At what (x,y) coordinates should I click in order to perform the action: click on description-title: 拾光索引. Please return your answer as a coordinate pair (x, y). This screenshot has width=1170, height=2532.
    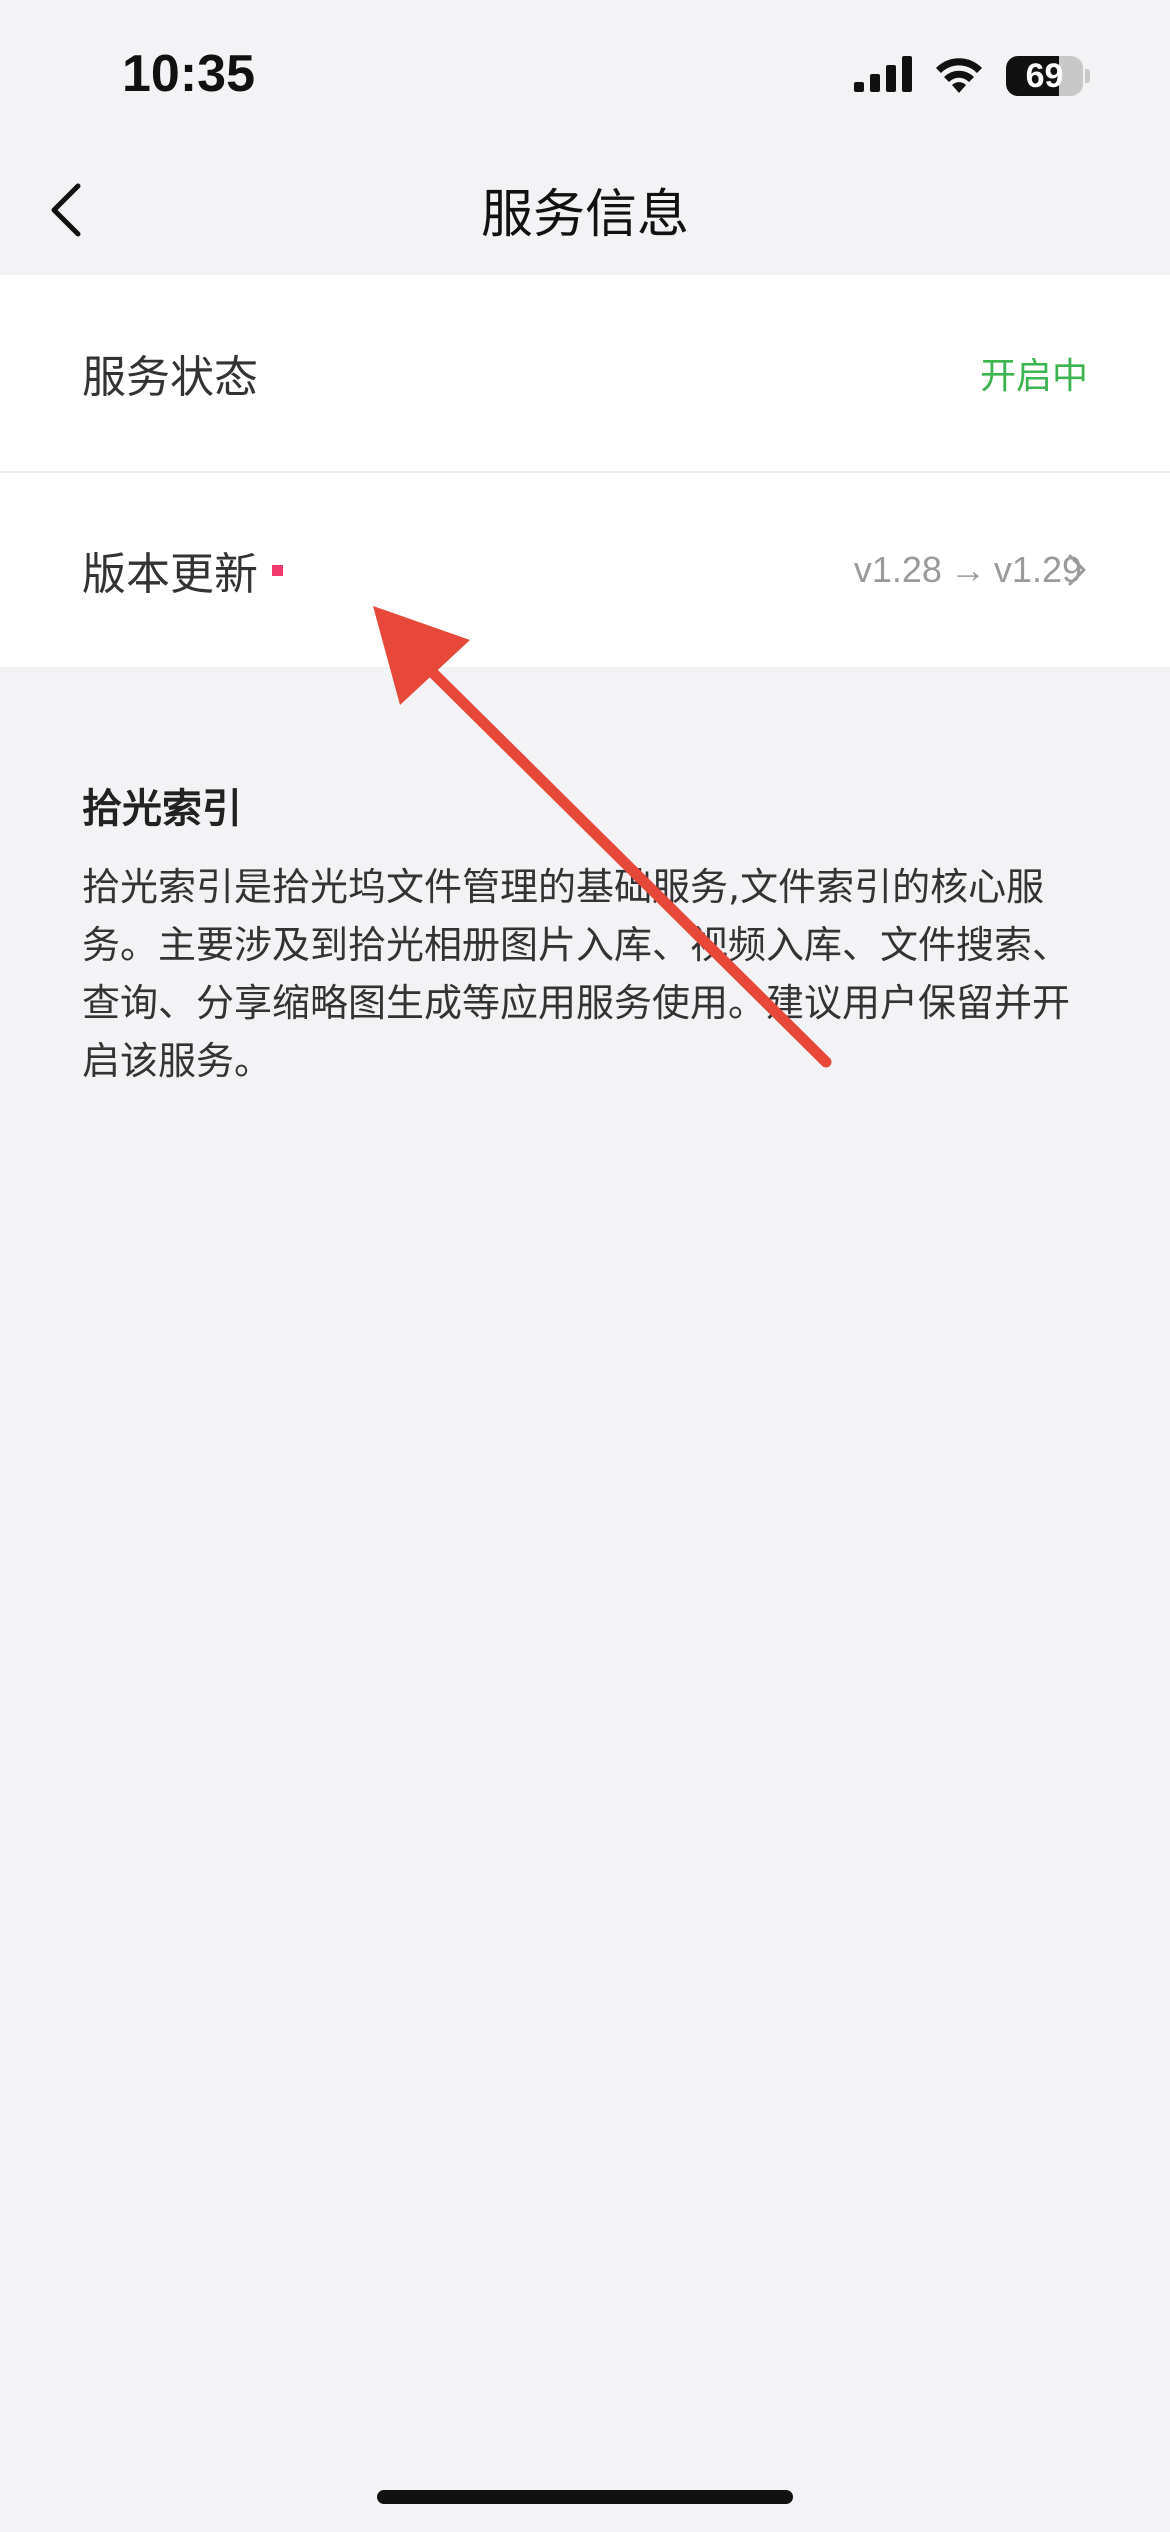
    Looking at the image, I should click on (162, 809).